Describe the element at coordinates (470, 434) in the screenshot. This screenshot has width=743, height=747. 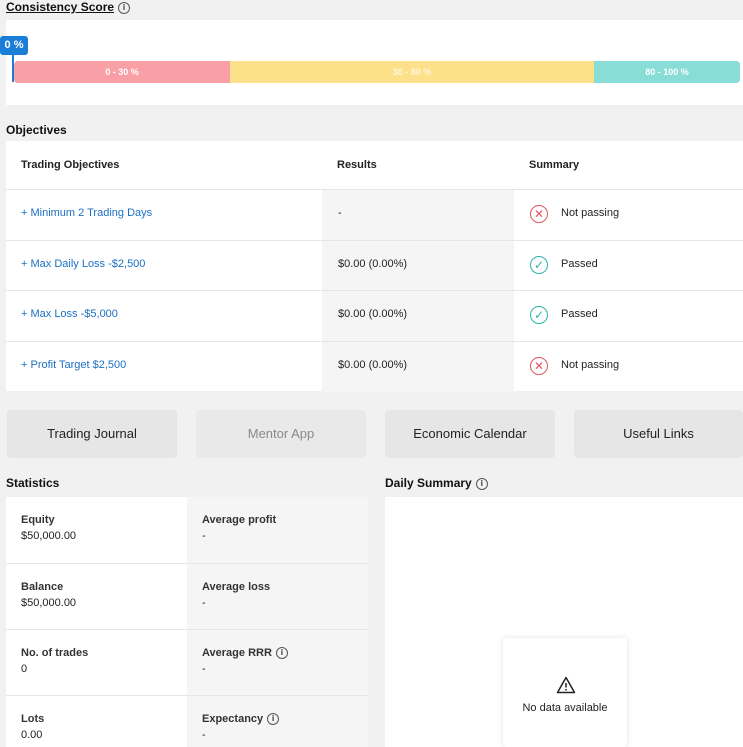
I see `economic-calendar-button: Economic Calendar` at that location.